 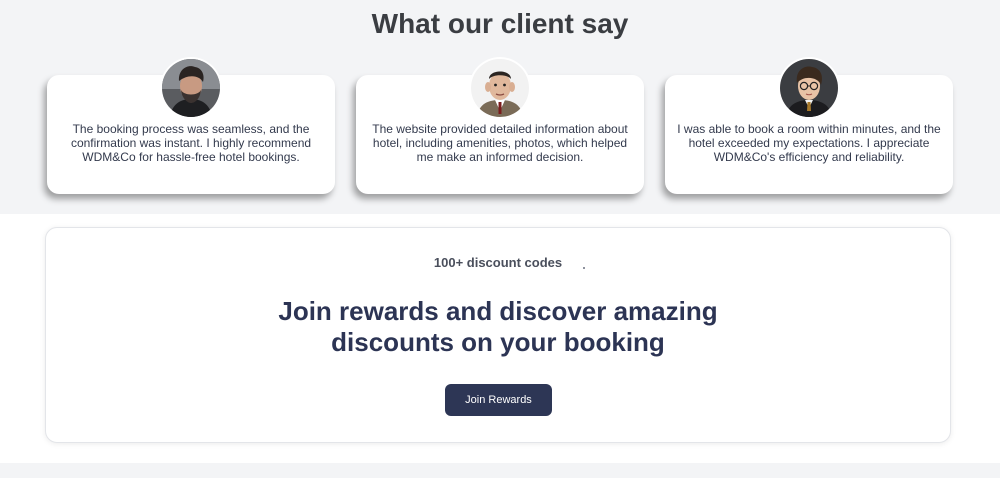 What do you see at coordinates (500, 88) in the screenshot?
I see `man-suit-avatar-icon` at bounding box center [500, 88].